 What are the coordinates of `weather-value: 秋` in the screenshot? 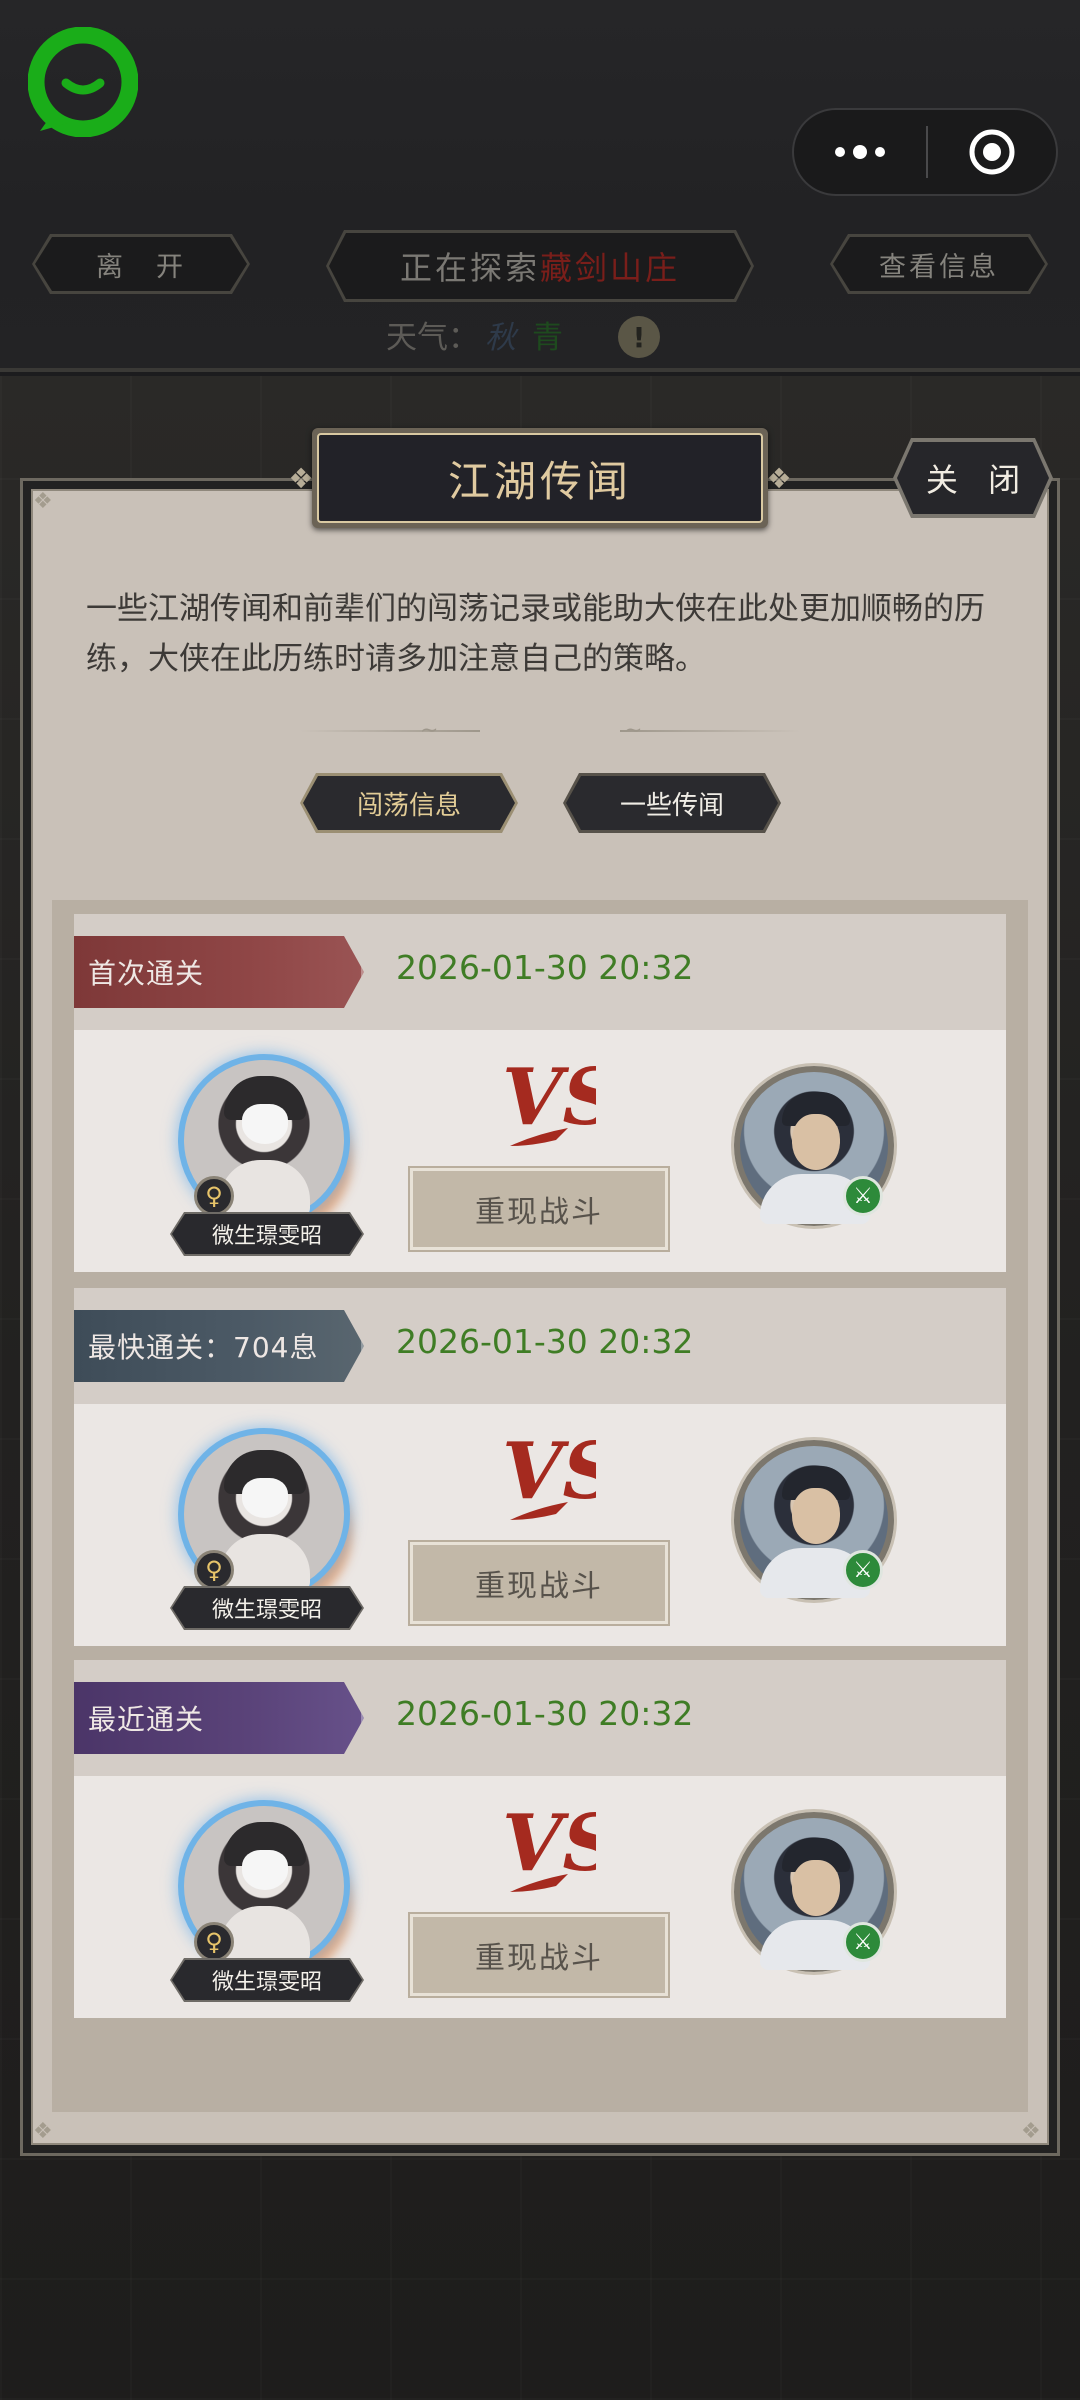 It's located at (502, 338).